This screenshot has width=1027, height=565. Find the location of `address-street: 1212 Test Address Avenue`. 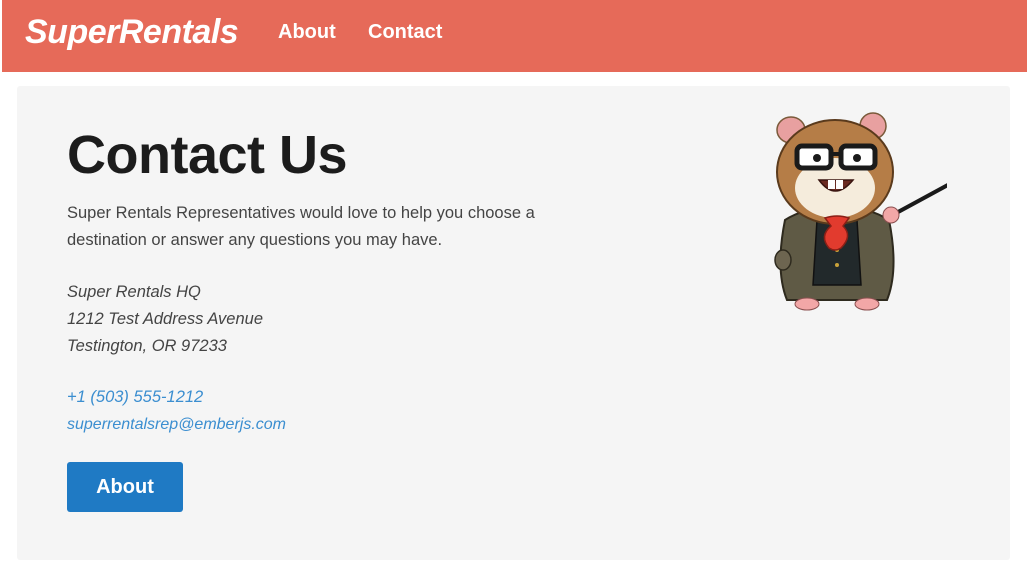

address-street: 1212 Test Address Avenue is located at coordinates (165, 319).